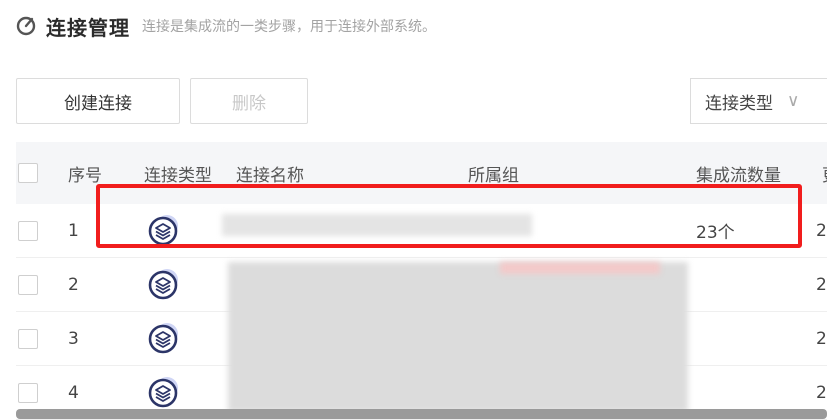 This screenshot has width=827, height=420. I want to click on refresh-icon, so click(26, 26).